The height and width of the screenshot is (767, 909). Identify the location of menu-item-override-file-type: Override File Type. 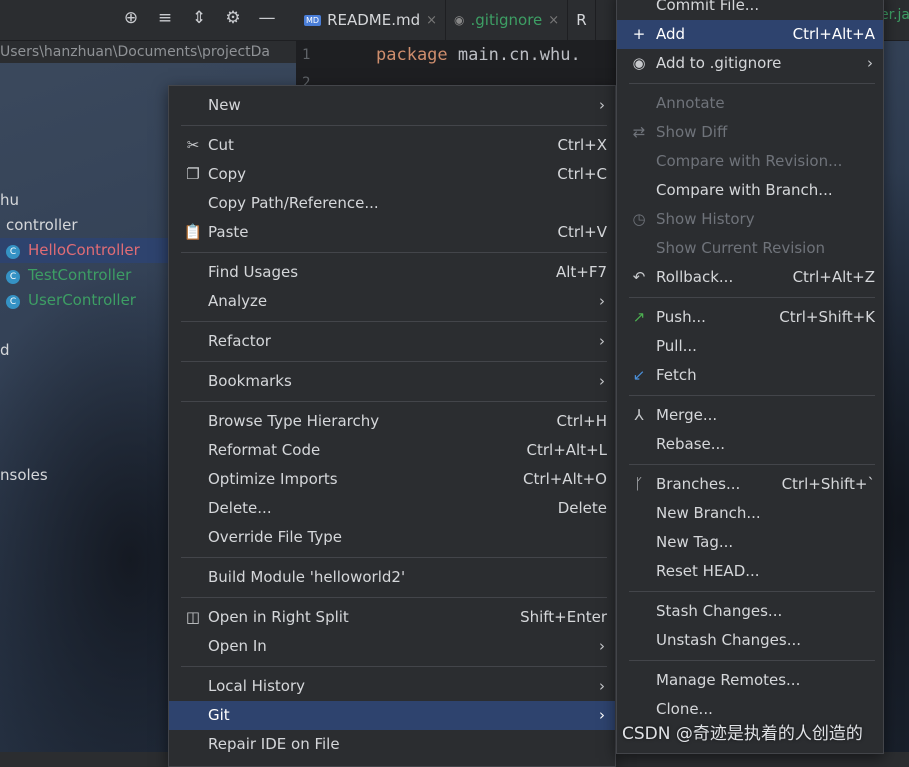
(392, 537).